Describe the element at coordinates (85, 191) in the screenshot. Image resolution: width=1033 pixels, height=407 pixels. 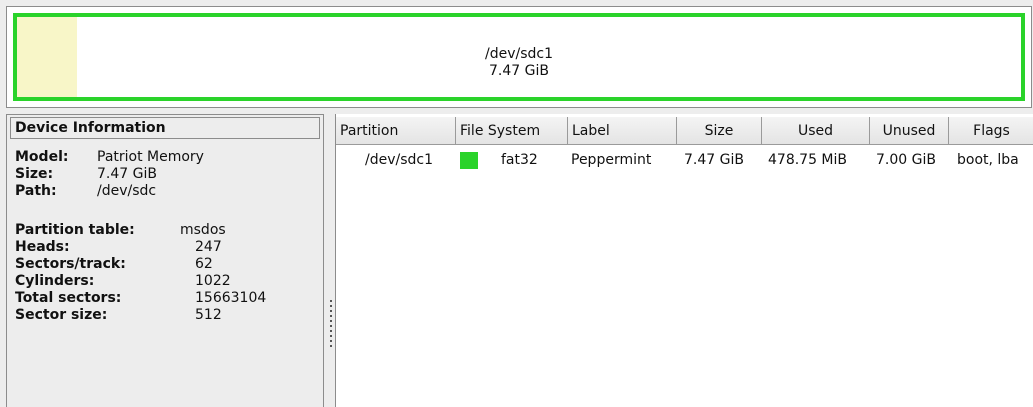
I see `info-row-path: Path: /dev/sdc` at that location.